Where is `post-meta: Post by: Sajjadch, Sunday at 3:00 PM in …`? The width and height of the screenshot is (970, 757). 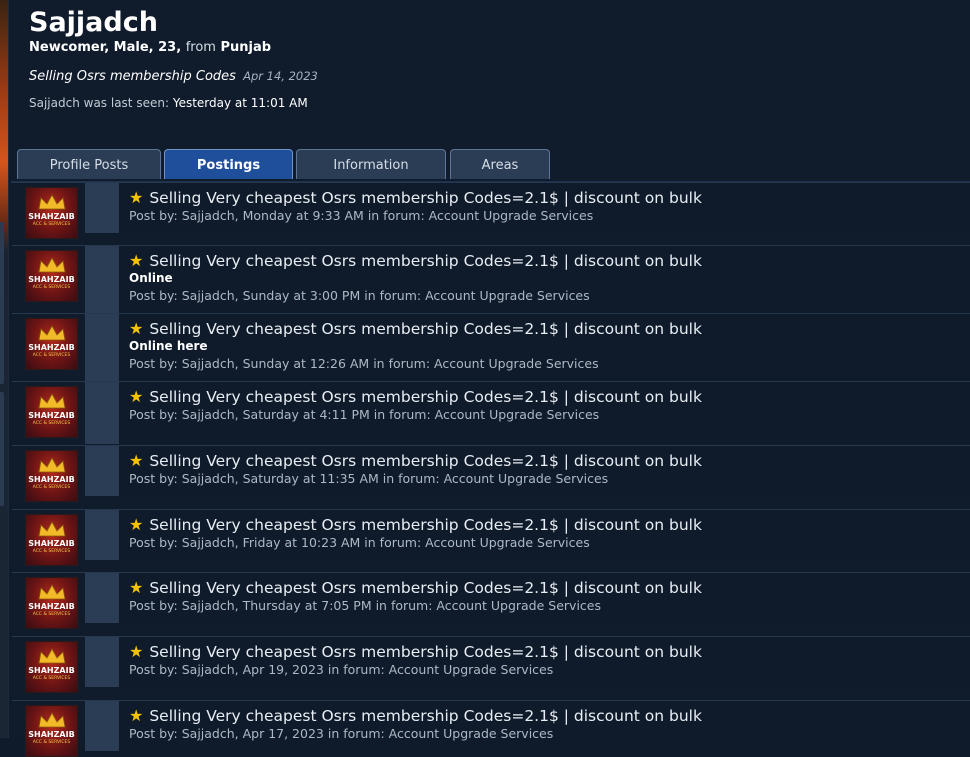 post-meta: Post by: Sajjadch, Sunday at 3:00 PM in … is located at coordinates (359, 295).